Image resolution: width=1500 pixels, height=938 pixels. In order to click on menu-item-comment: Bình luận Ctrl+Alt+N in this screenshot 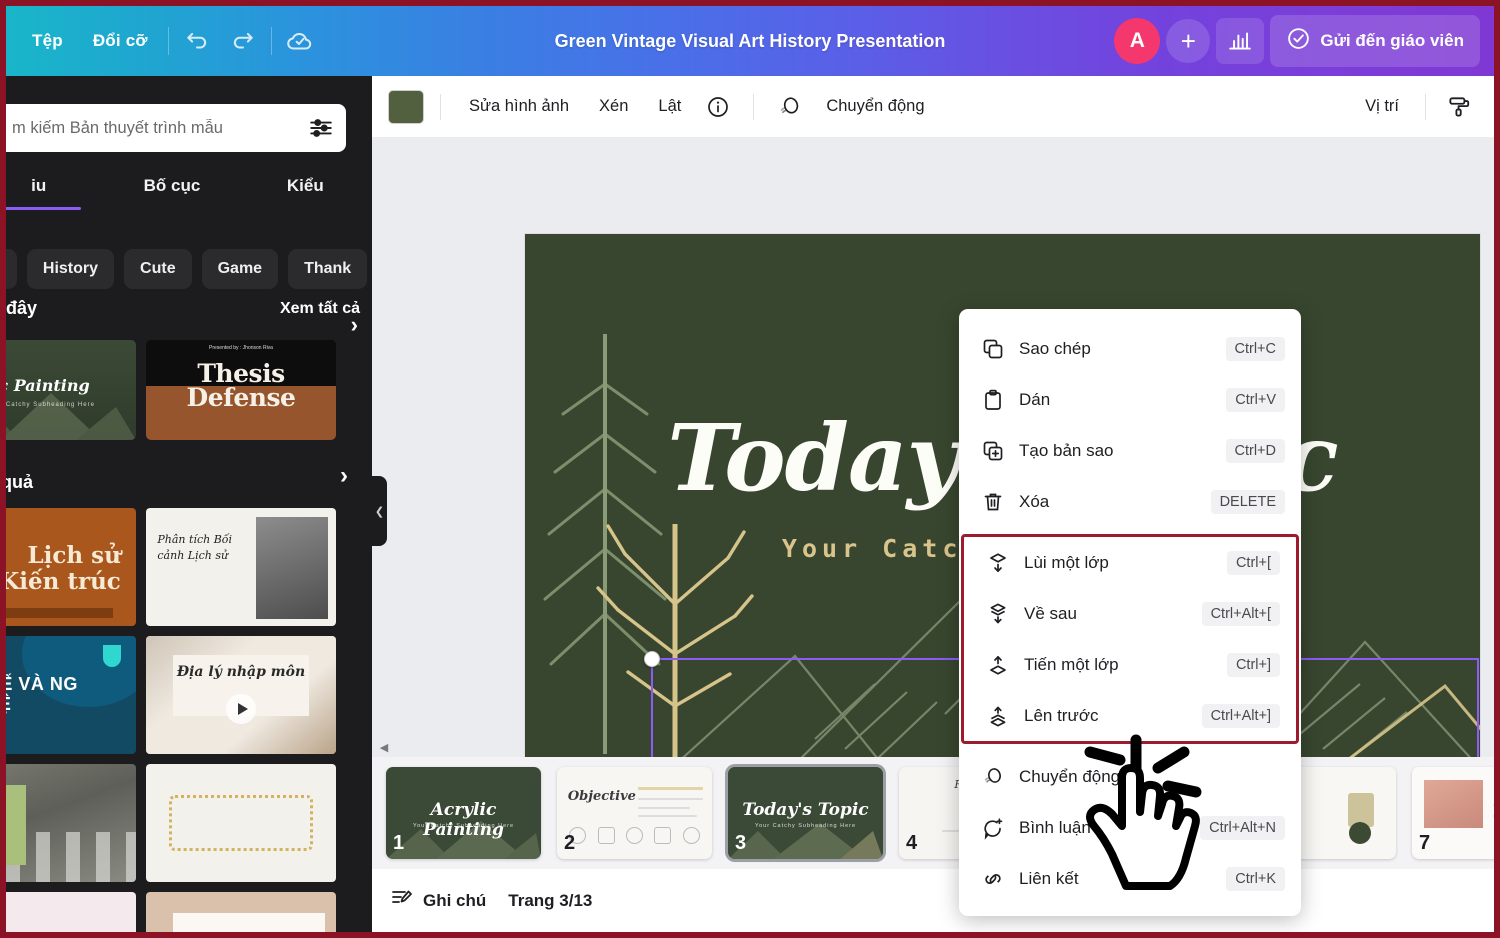, I will do `click(1130, 827)`.